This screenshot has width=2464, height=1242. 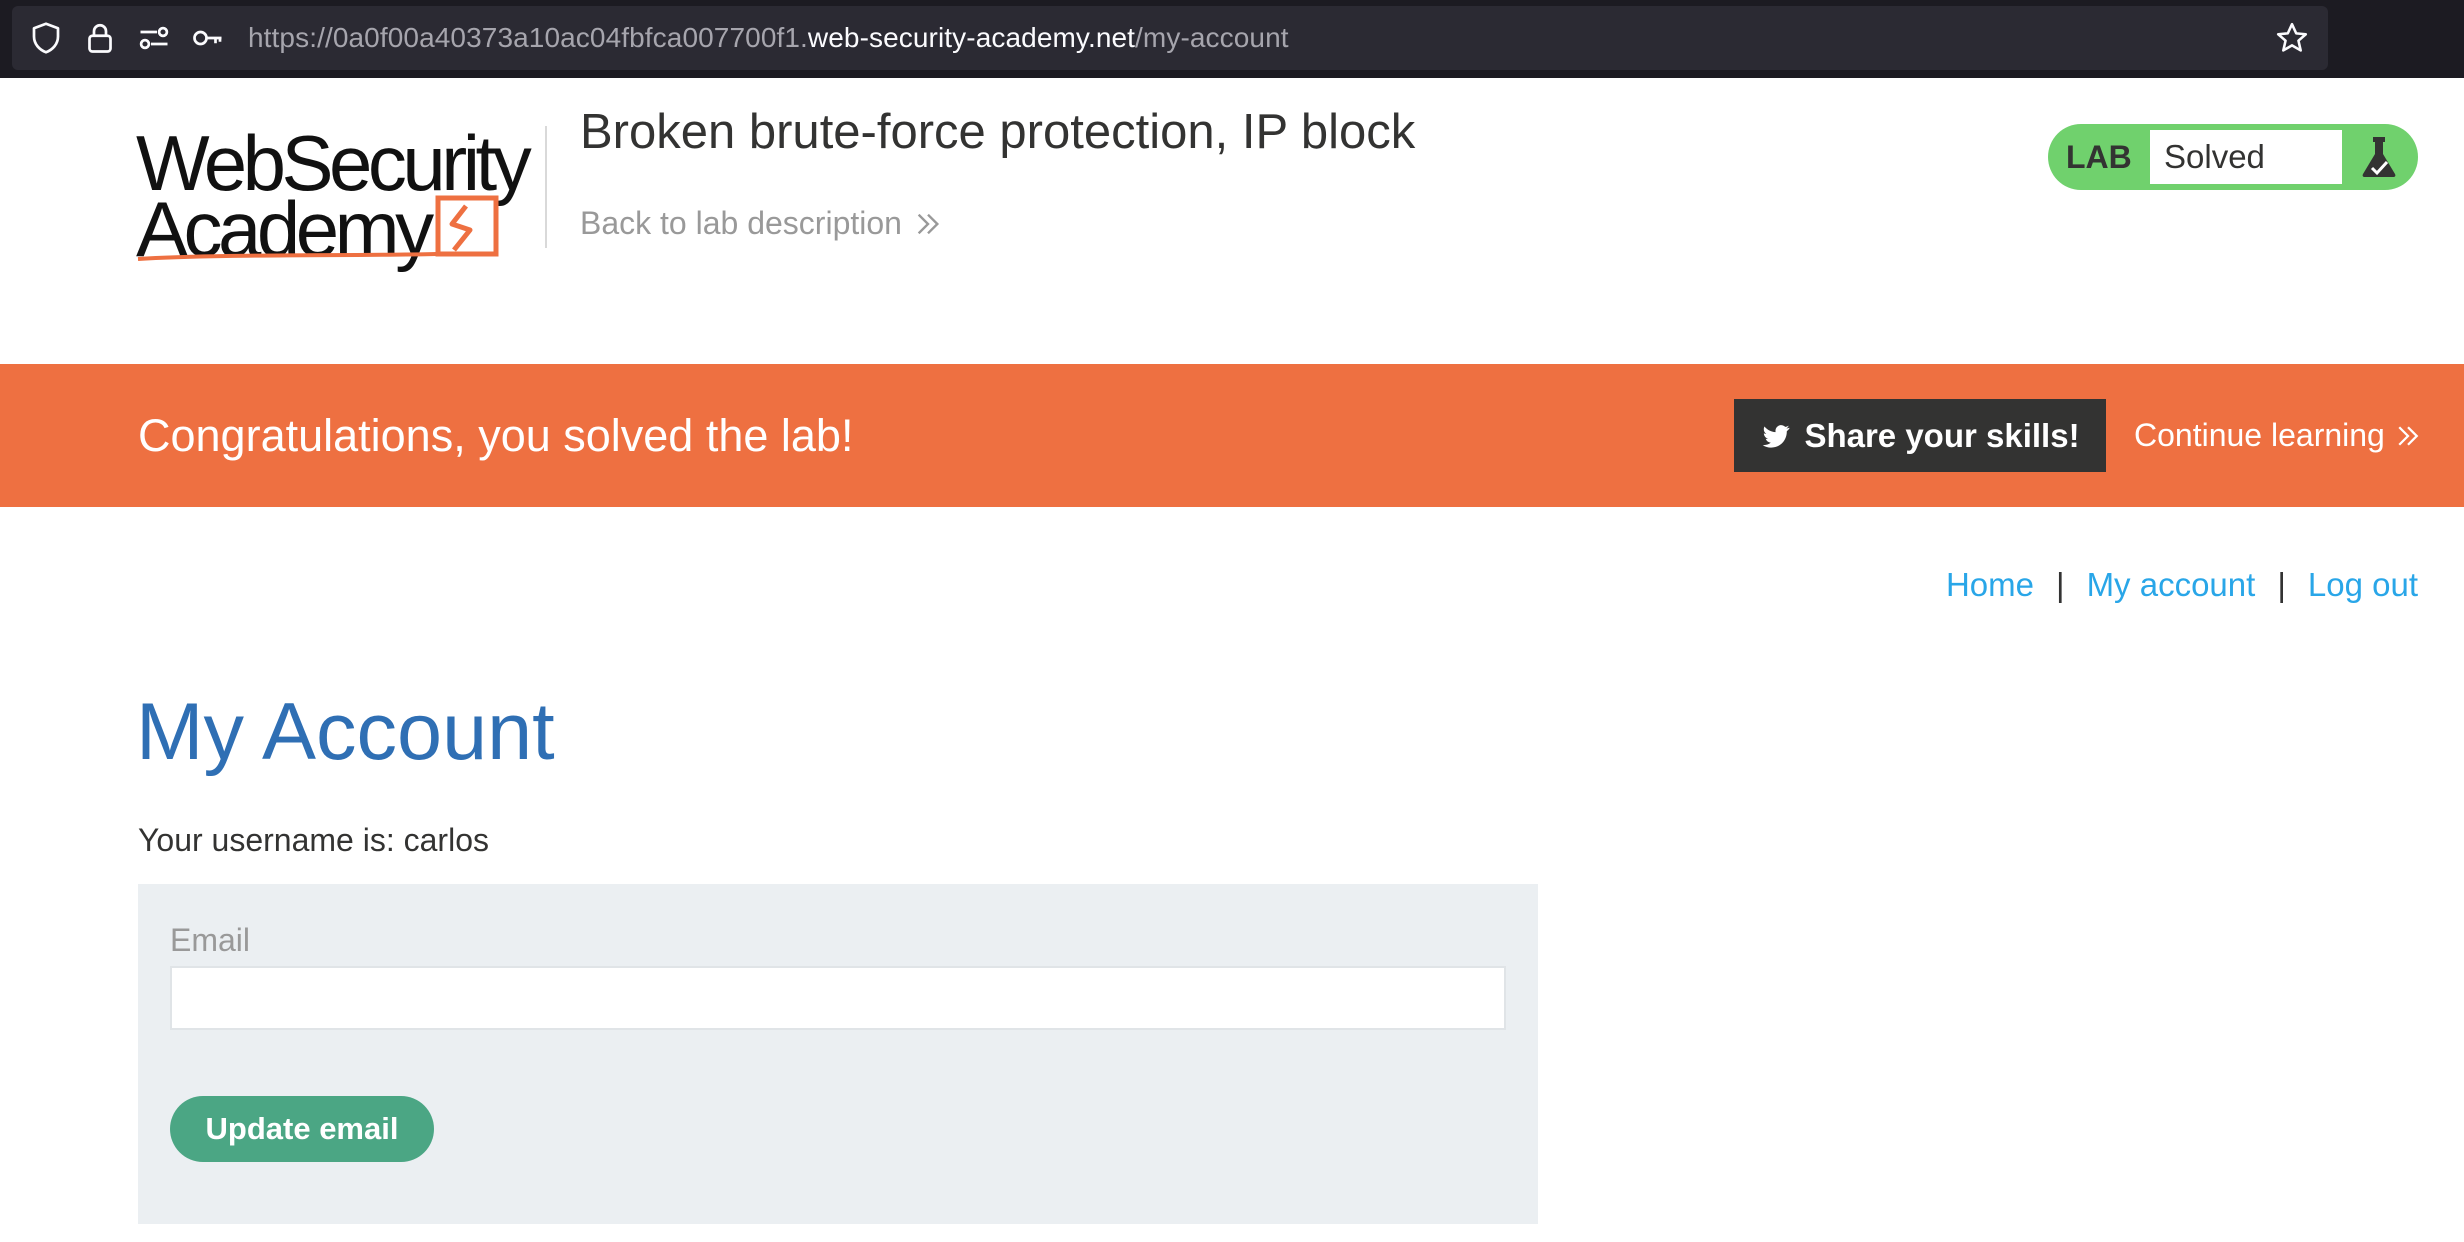 I want to click on back-link-label: Back to lab description, so click(x=741, y=223).